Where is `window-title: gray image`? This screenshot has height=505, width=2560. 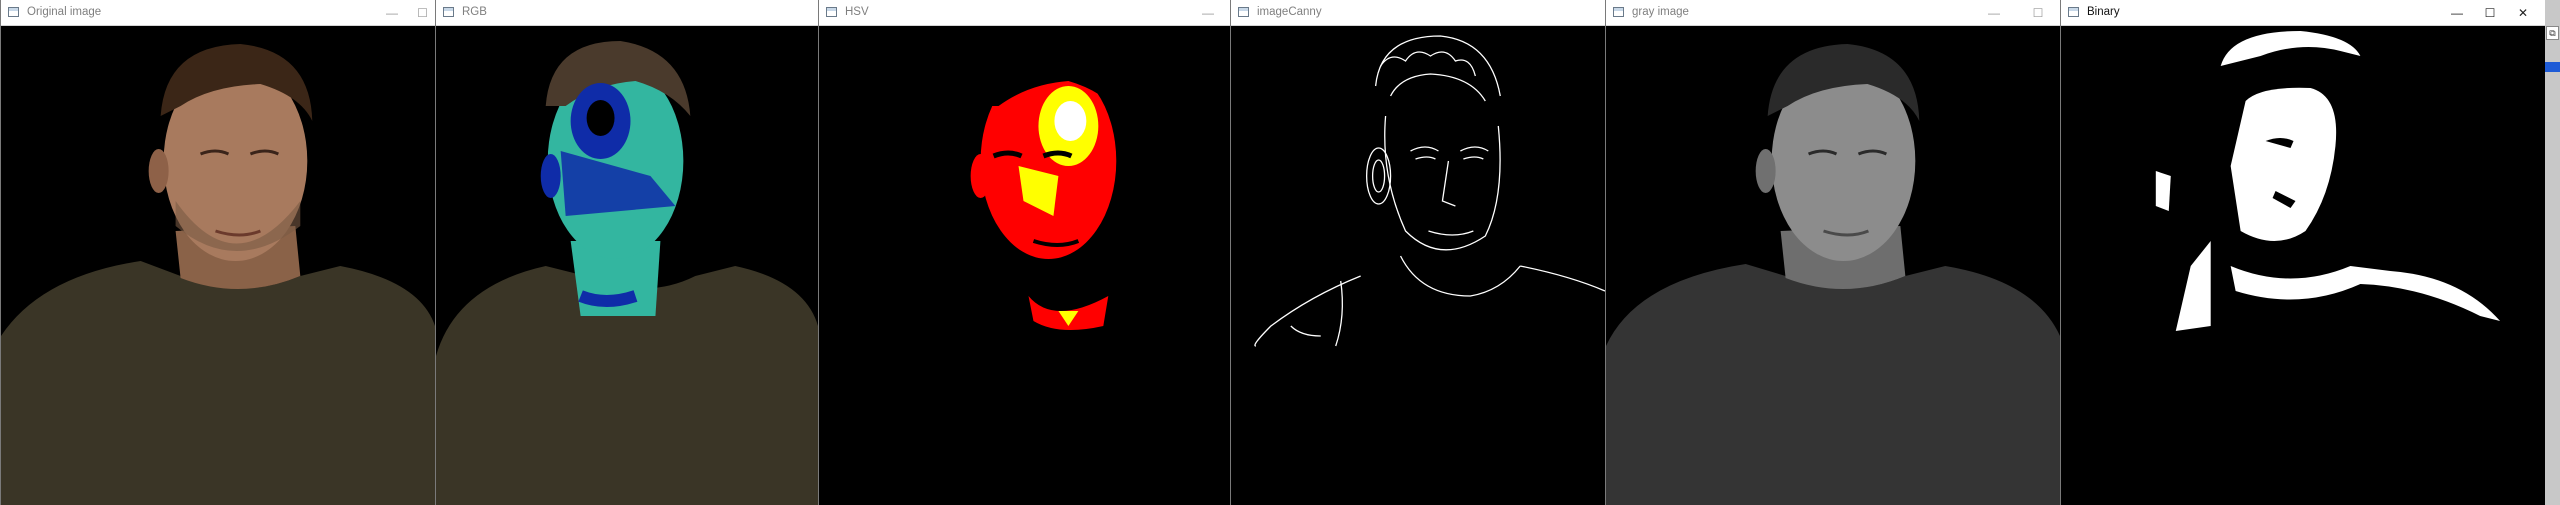 window-title: gray image is located at coordinates (1660, 12).